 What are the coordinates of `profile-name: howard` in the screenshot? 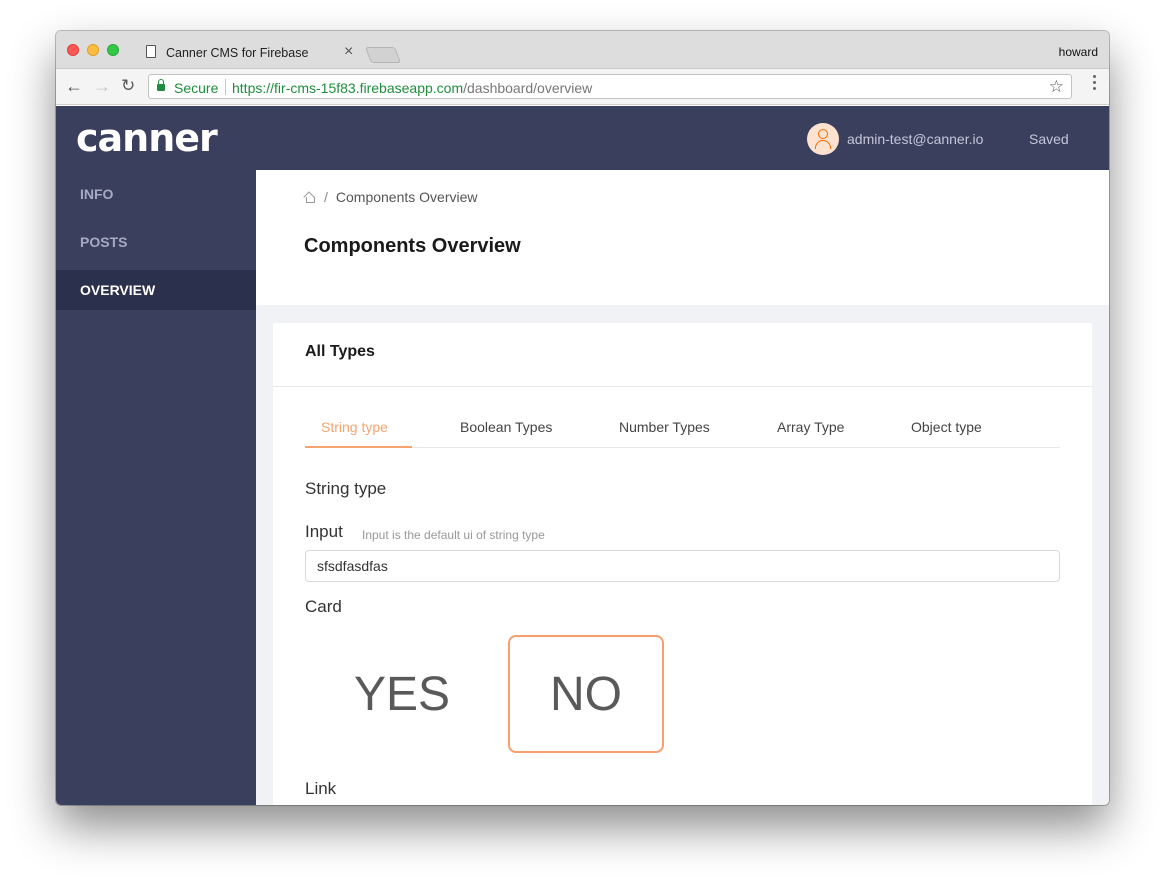 It's located at (1078, 52).